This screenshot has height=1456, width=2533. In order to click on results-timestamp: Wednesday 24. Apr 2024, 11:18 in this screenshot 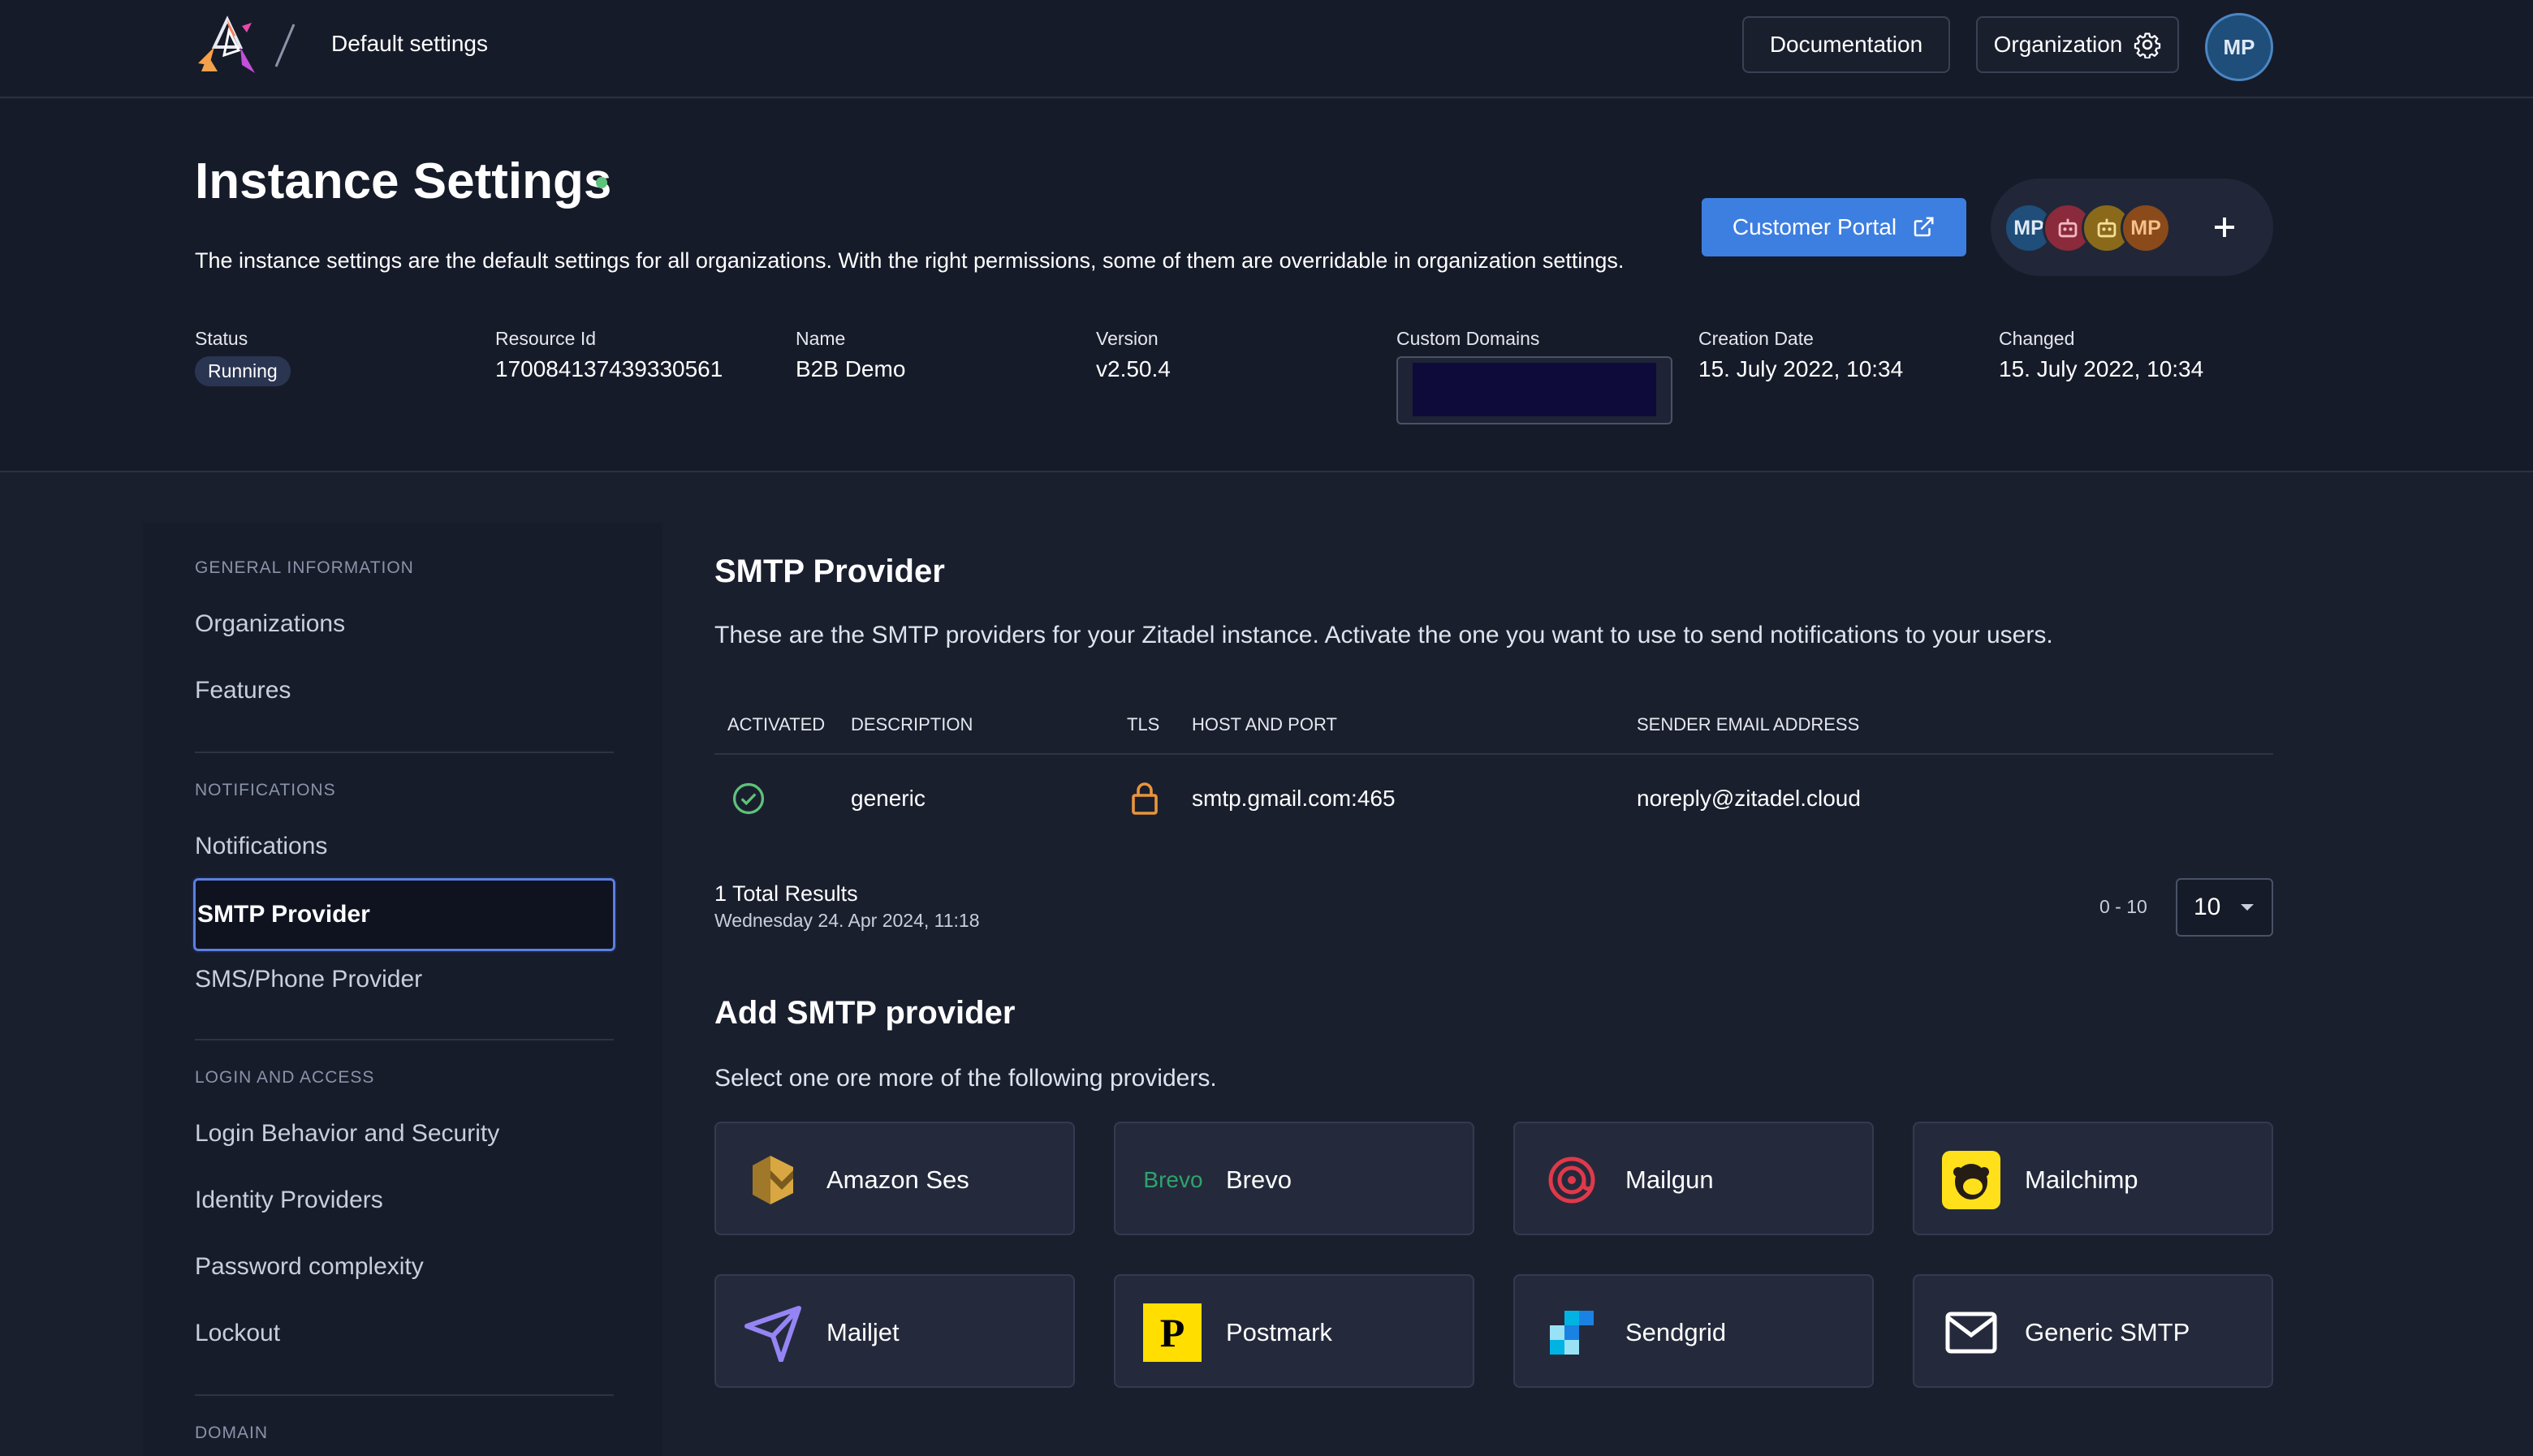, I will do `click(847, 921)`.